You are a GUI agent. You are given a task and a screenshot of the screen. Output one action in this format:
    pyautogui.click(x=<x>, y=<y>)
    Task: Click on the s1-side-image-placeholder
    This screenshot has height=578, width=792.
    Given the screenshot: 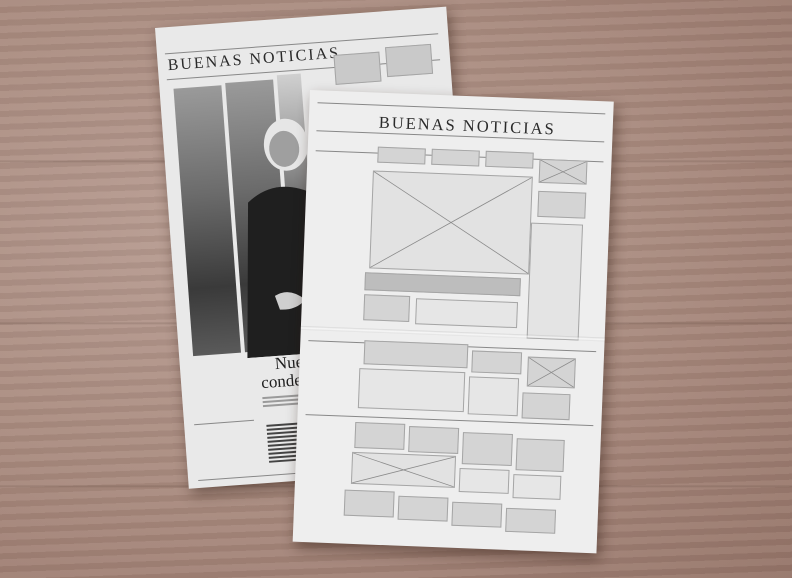 What is the action you would take?
    pyautogui.click(x=563, y=171)
    